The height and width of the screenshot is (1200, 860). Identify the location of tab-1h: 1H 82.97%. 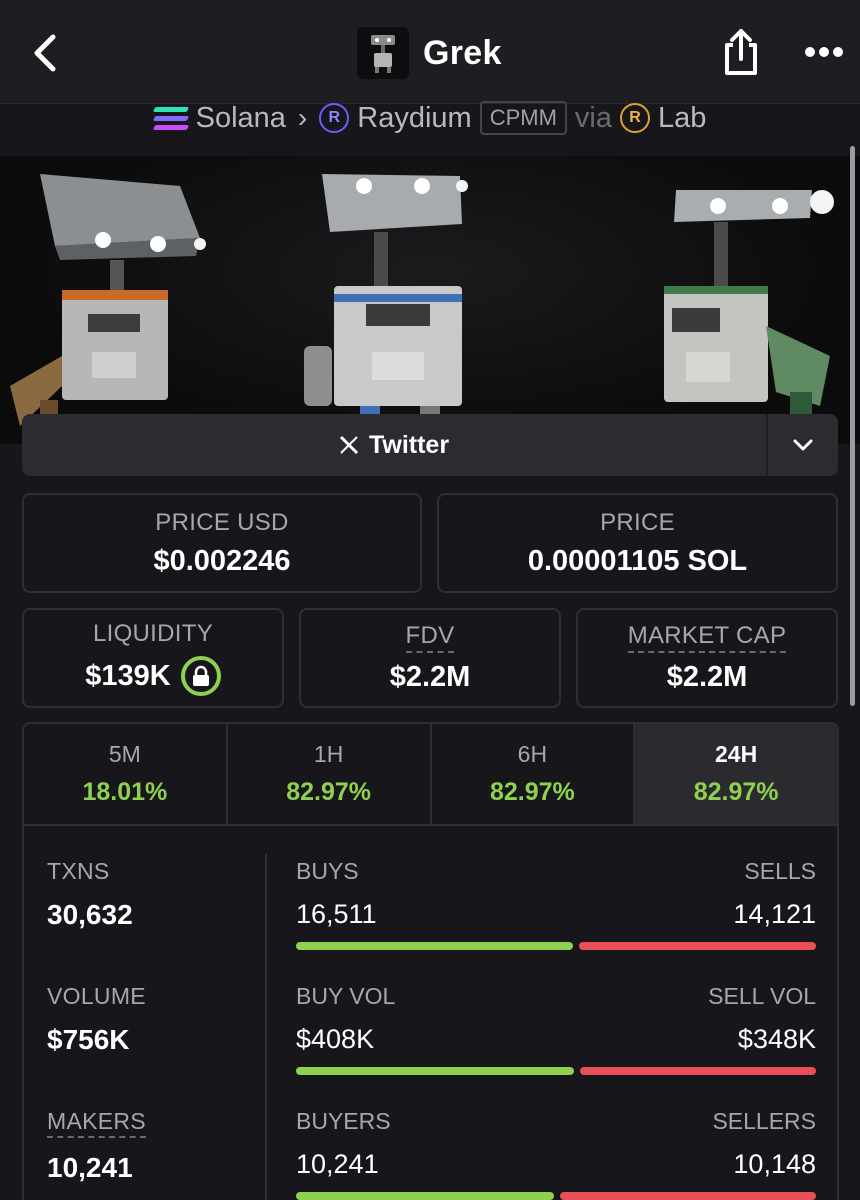
(330, 774).